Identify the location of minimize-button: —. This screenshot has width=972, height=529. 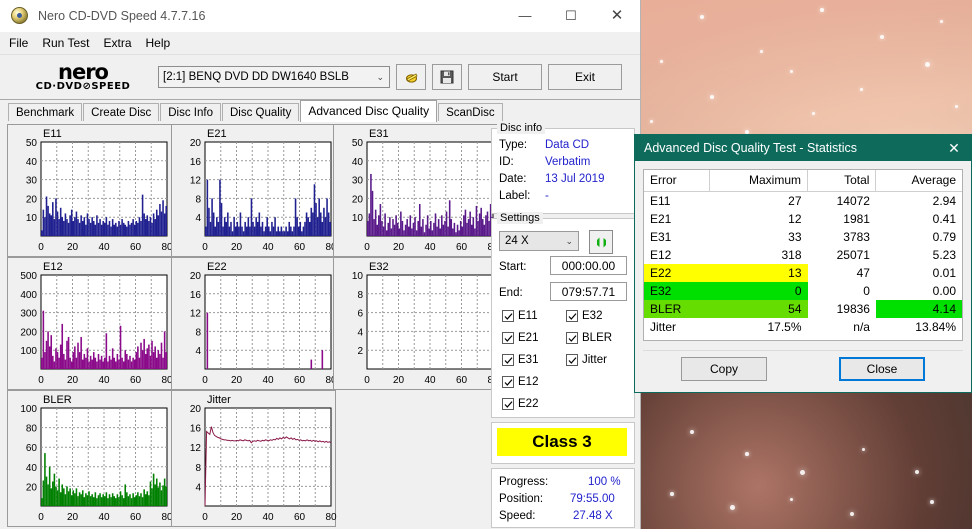
(525, 15).